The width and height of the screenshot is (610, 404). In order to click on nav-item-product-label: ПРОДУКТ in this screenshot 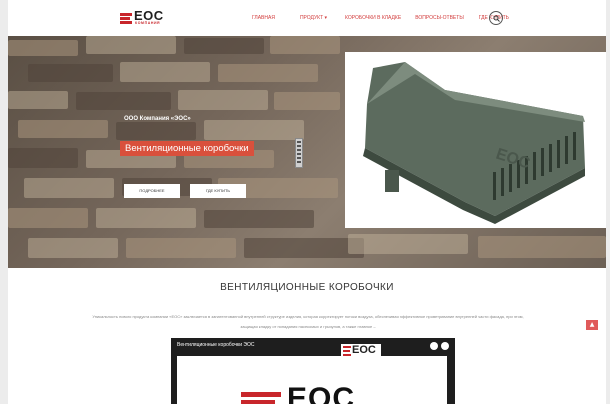, I will do `click(311, 18)`.